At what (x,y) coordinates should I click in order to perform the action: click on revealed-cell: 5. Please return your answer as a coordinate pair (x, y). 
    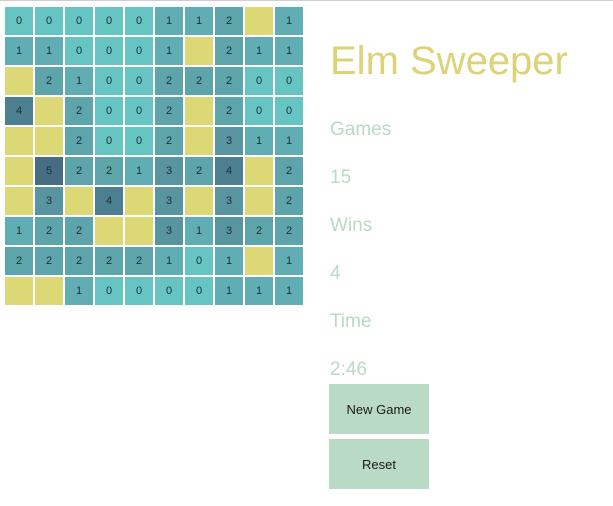
    Looking at the image, I should click on (49, 171).